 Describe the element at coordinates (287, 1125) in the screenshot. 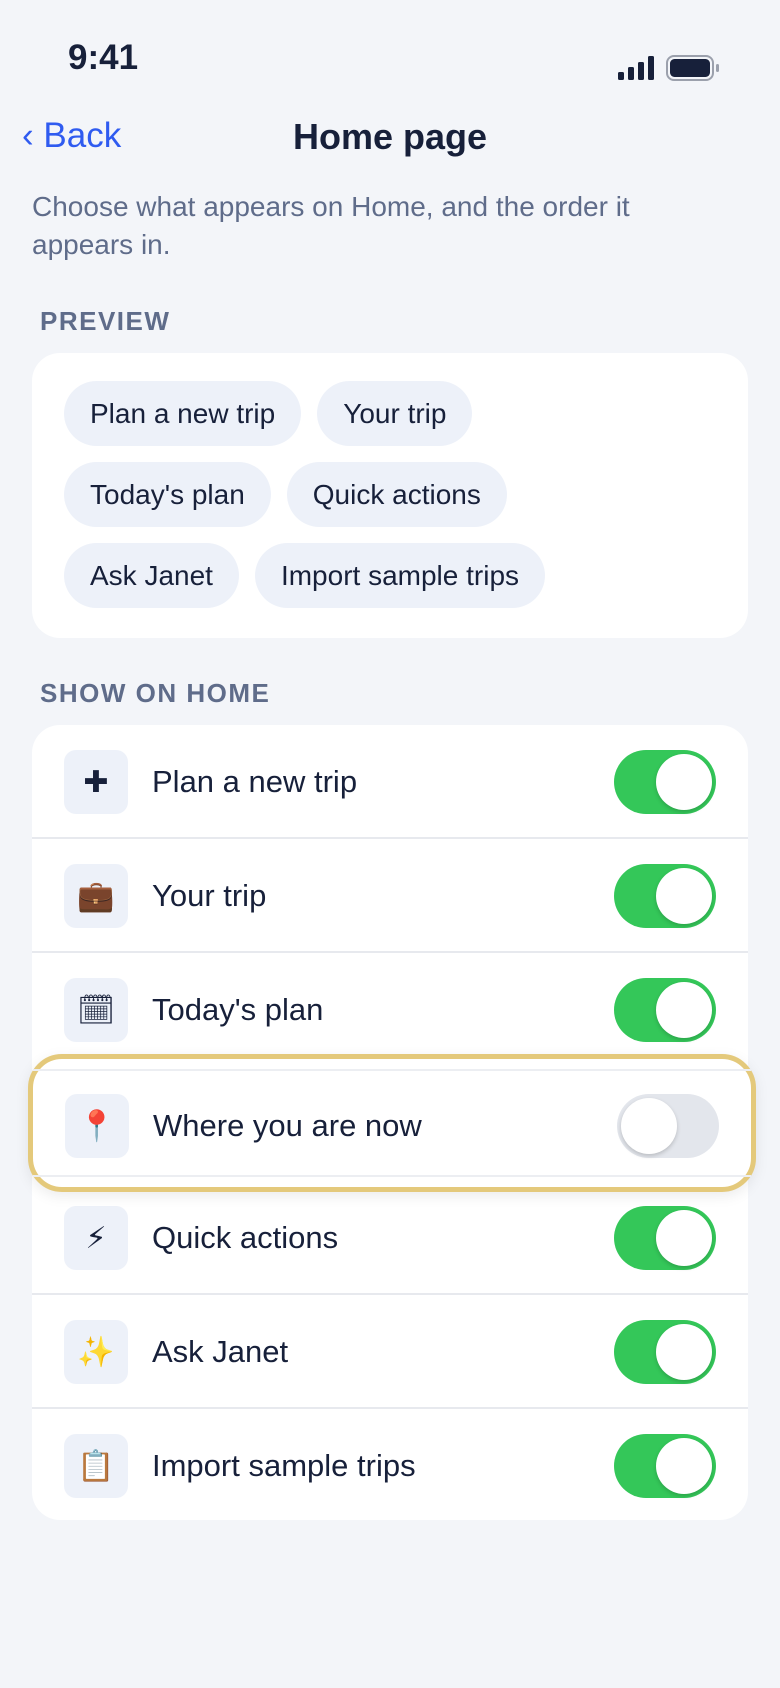

I see `list-item-label: Where you are now` at that location.